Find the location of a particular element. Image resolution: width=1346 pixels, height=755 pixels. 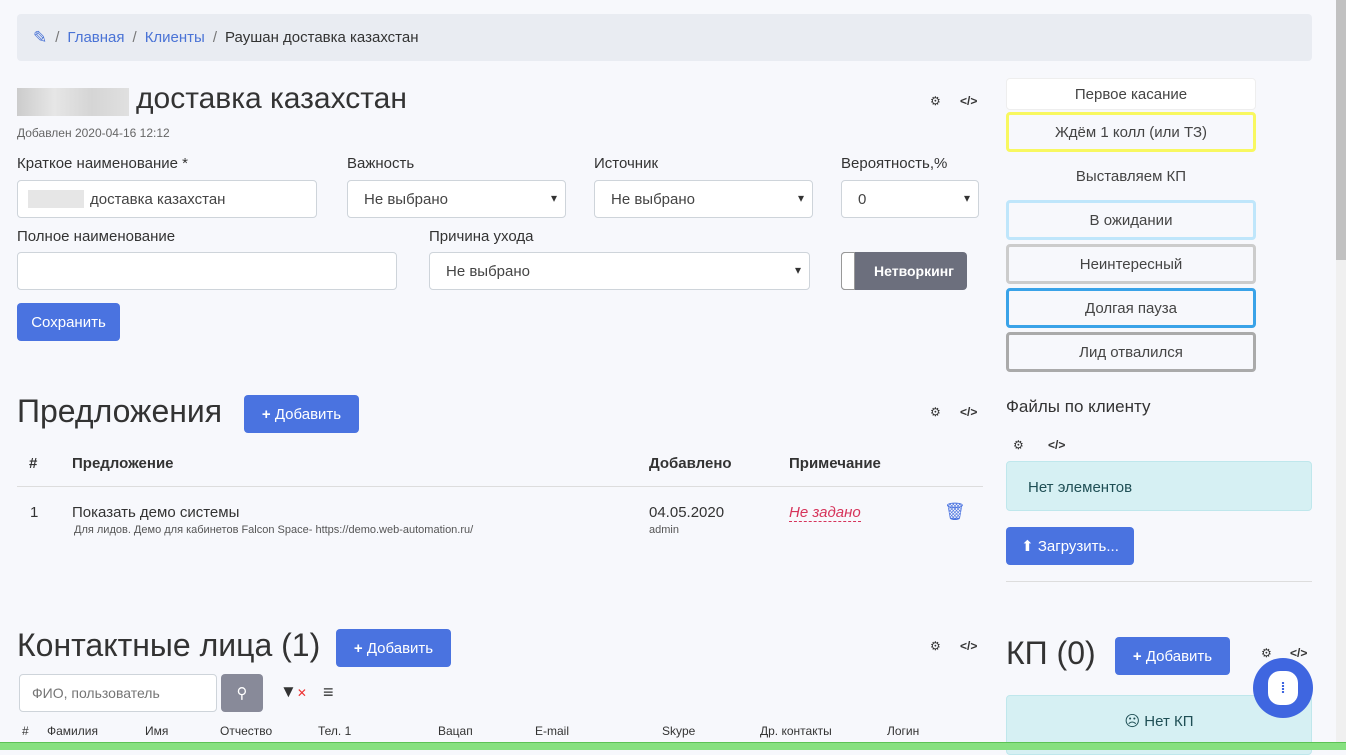

breadcrumb-current: Раушан доставка казахстан is located at coordinates (322, 37).